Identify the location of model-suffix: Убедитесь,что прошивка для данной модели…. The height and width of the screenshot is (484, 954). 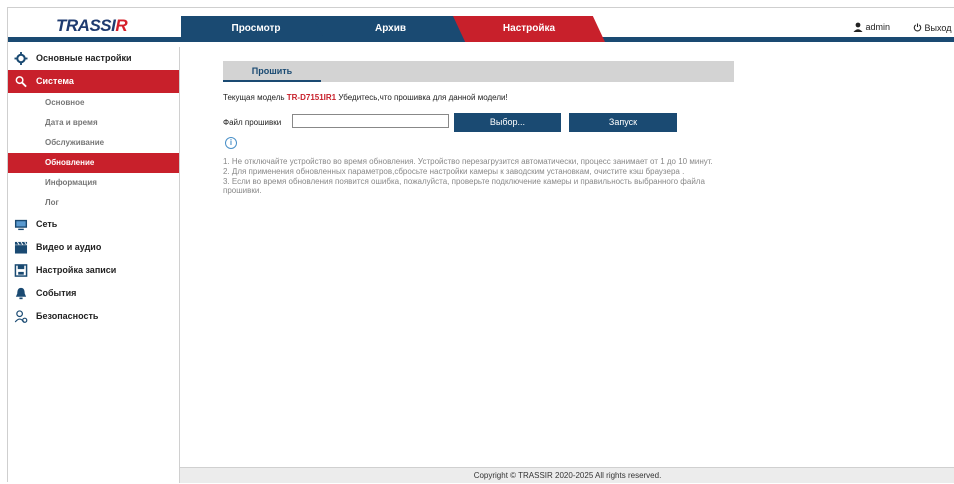
(423, 97).